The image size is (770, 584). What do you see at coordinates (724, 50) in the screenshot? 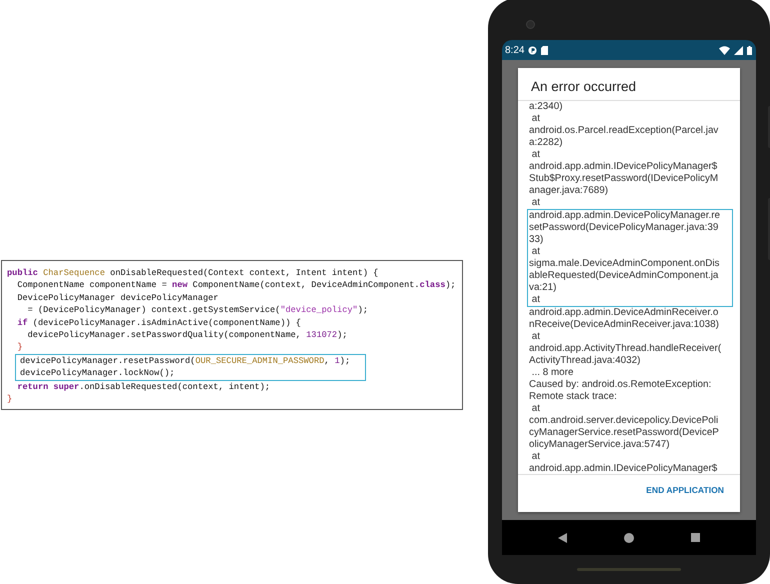
I see `wifi-icon` at bounding box center [724, 50].